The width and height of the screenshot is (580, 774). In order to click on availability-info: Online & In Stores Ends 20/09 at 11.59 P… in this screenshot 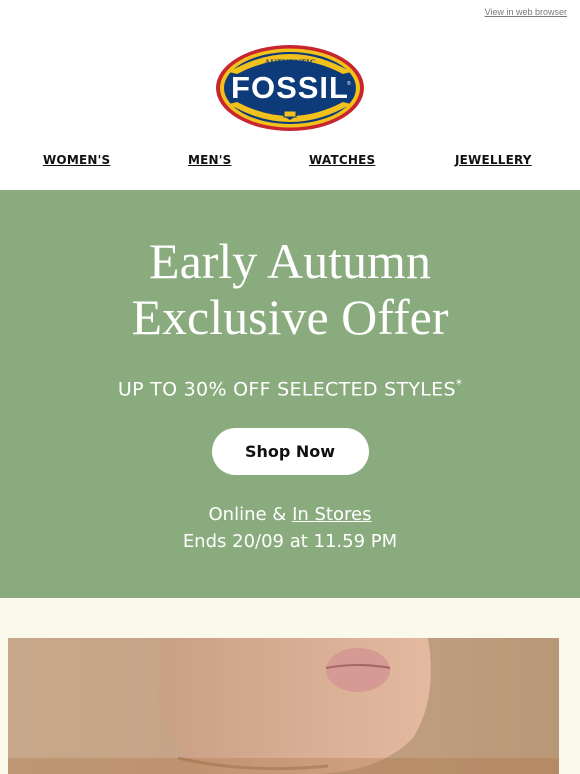, I will do `click(290, 528)`.